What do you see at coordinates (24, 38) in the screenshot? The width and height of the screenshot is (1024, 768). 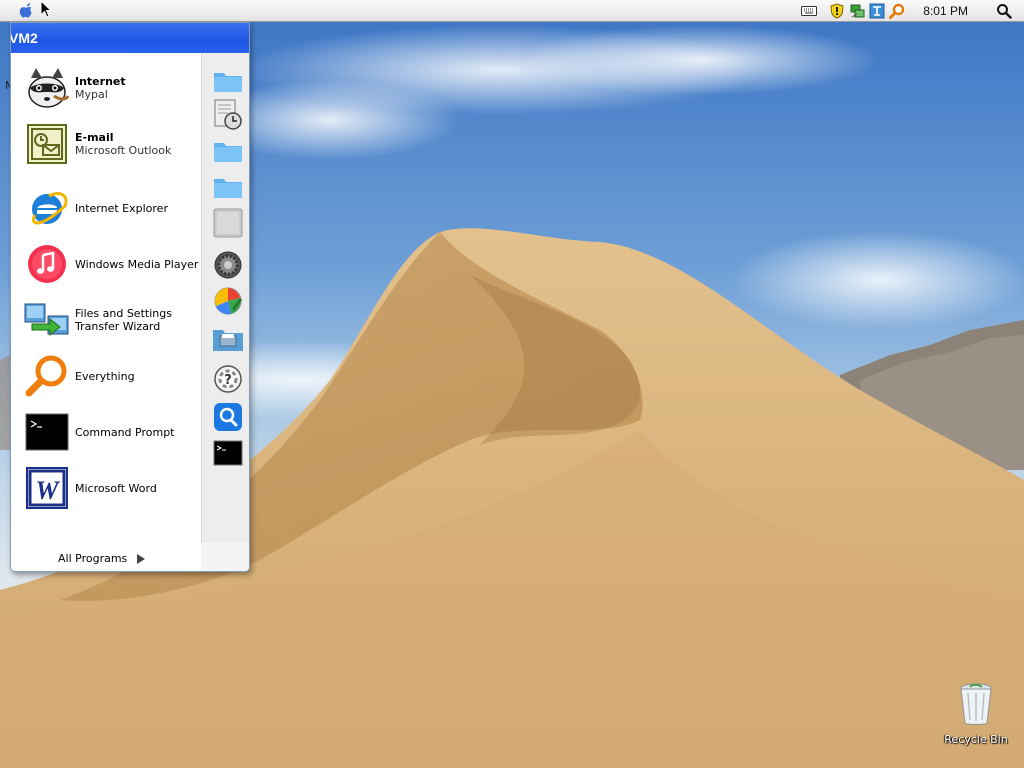 I see `user-name: VM2` at bounding box center [24, 38].